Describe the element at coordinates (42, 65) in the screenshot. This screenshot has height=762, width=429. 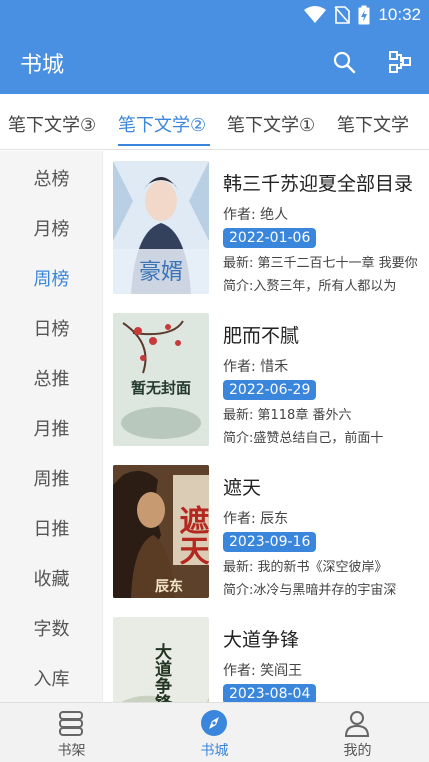
I see `page-title: 书城` at that location.